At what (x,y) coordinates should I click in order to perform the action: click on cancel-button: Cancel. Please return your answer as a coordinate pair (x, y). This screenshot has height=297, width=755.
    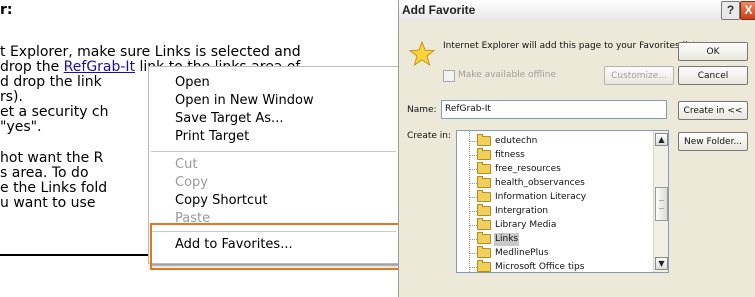
    Looking at the image, I should click on (713, 75).